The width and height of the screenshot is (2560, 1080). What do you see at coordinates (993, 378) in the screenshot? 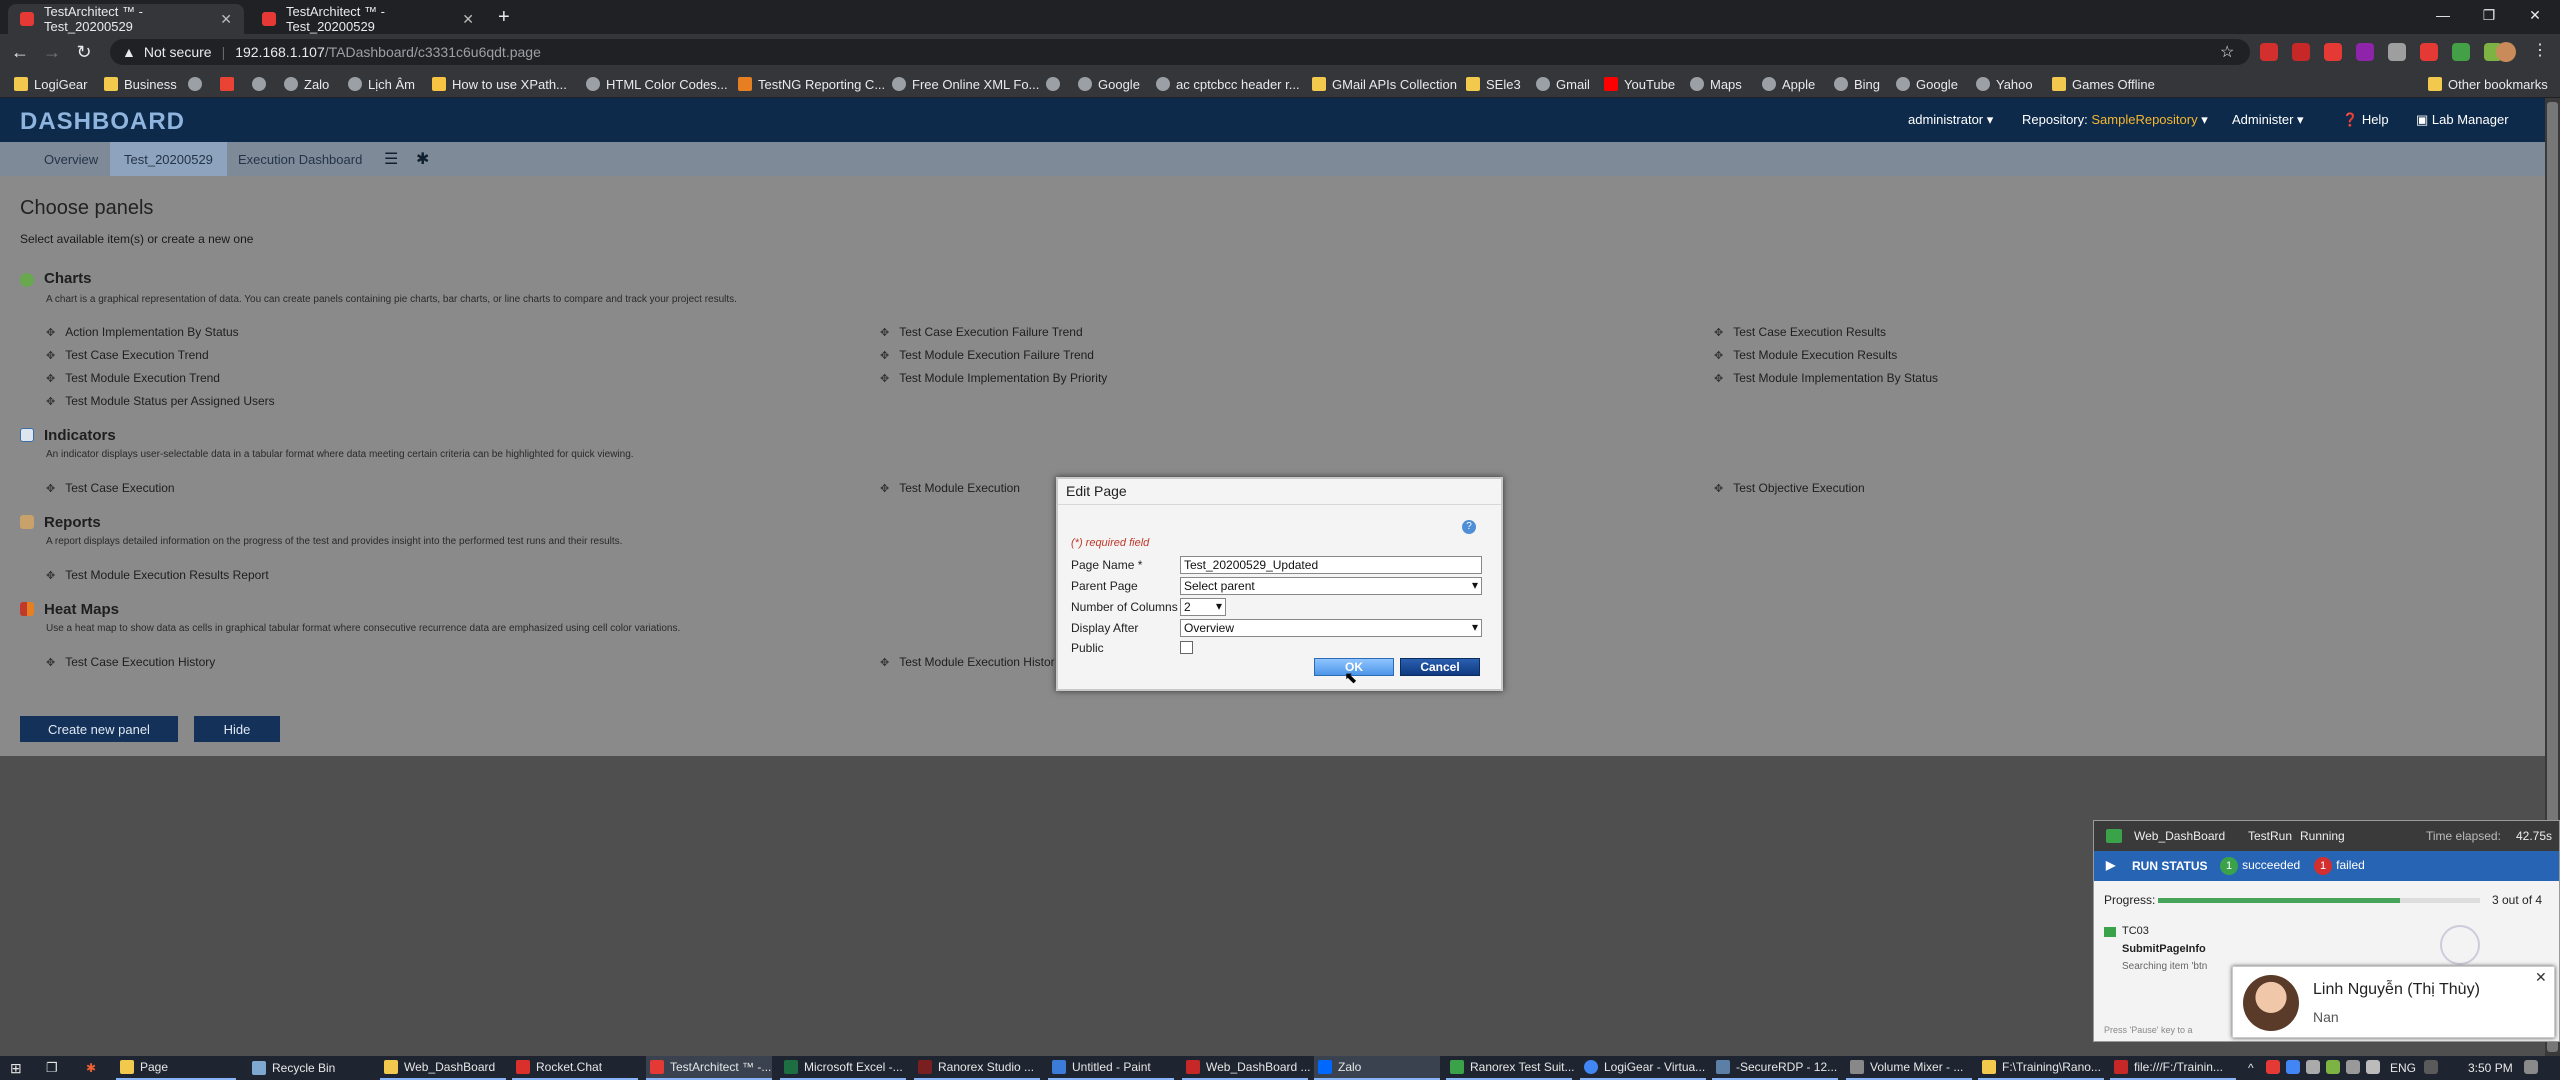
I see `panel-item: Test Module Implementation By Priority` at bounding box center [993, 378].